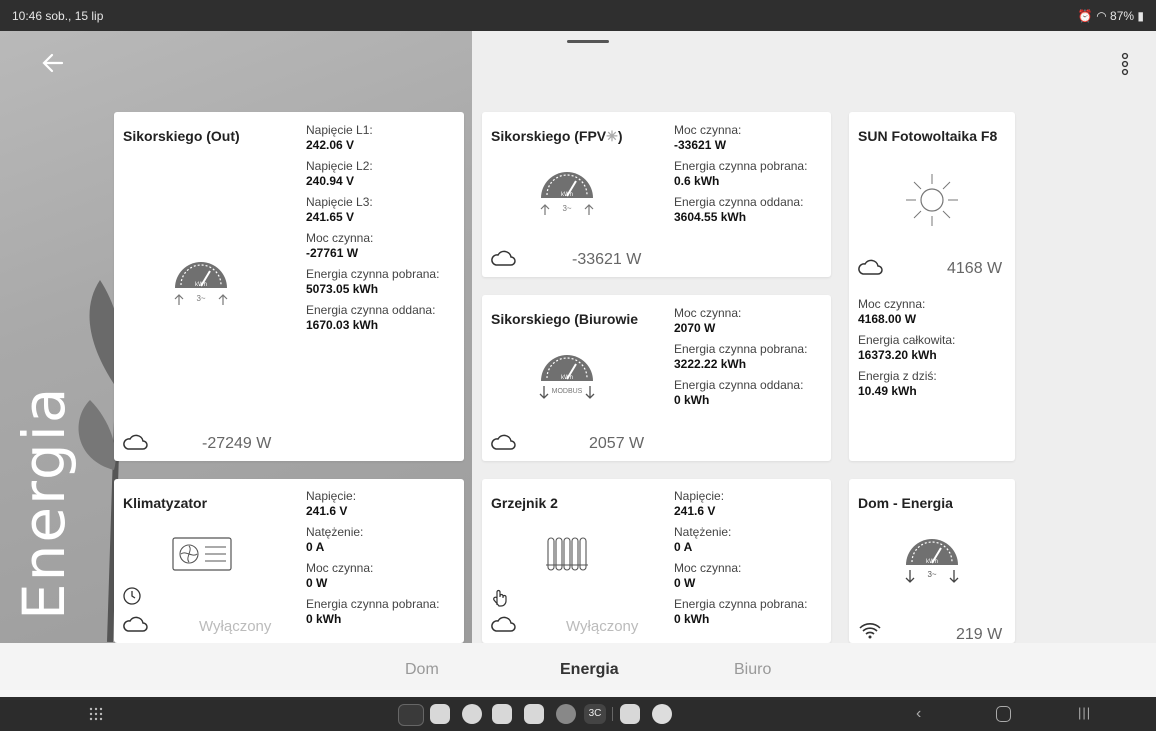  What do you see at coordinates (595, 714) in the screenshot?
I see `app-3c-icon: 3C` at bounding box center [595, 714].